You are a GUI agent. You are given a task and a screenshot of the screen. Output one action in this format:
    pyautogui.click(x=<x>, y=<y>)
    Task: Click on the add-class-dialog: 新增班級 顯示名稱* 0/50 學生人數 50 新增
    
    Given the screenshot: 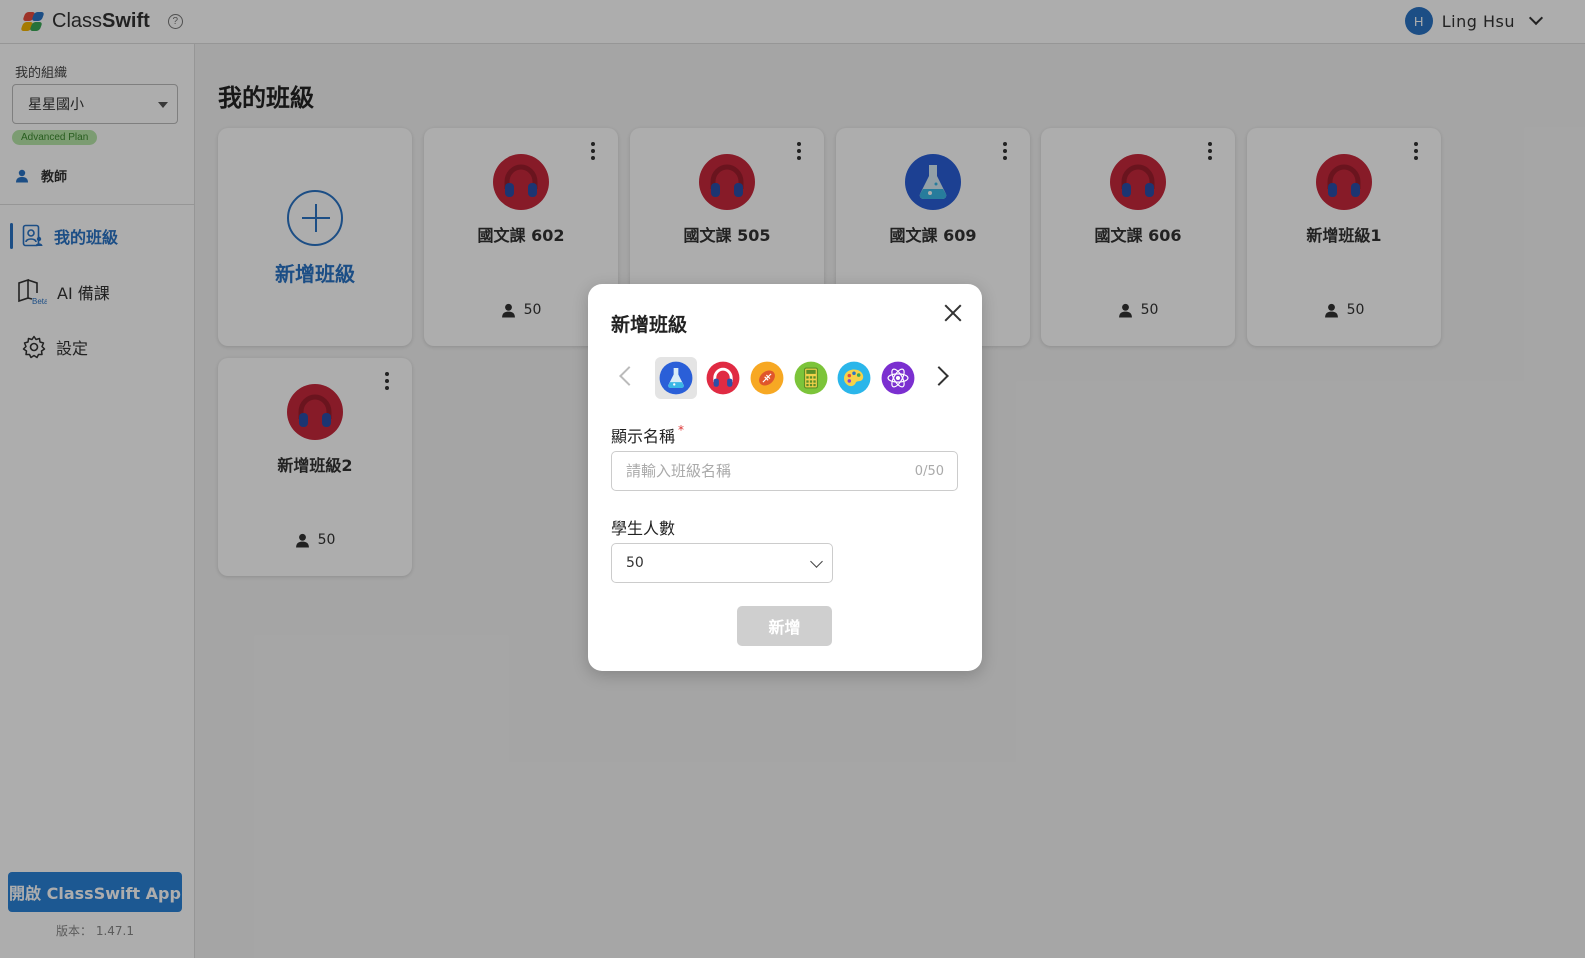 What is the action you would take?
    pyautogui.click(x=785, y=477)
    